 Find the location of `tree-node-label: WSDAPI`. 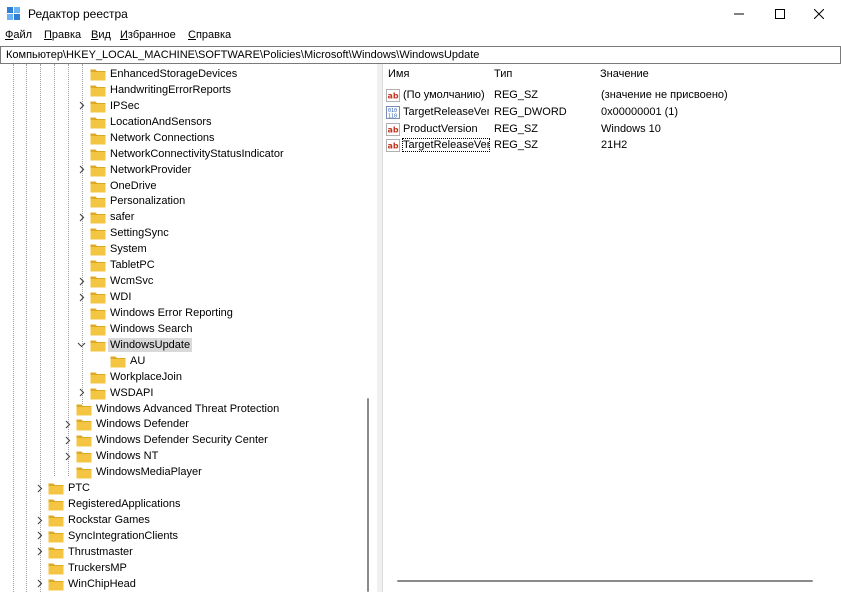

tree-node-label: WSDAPI is located at coordinates (132, 392).